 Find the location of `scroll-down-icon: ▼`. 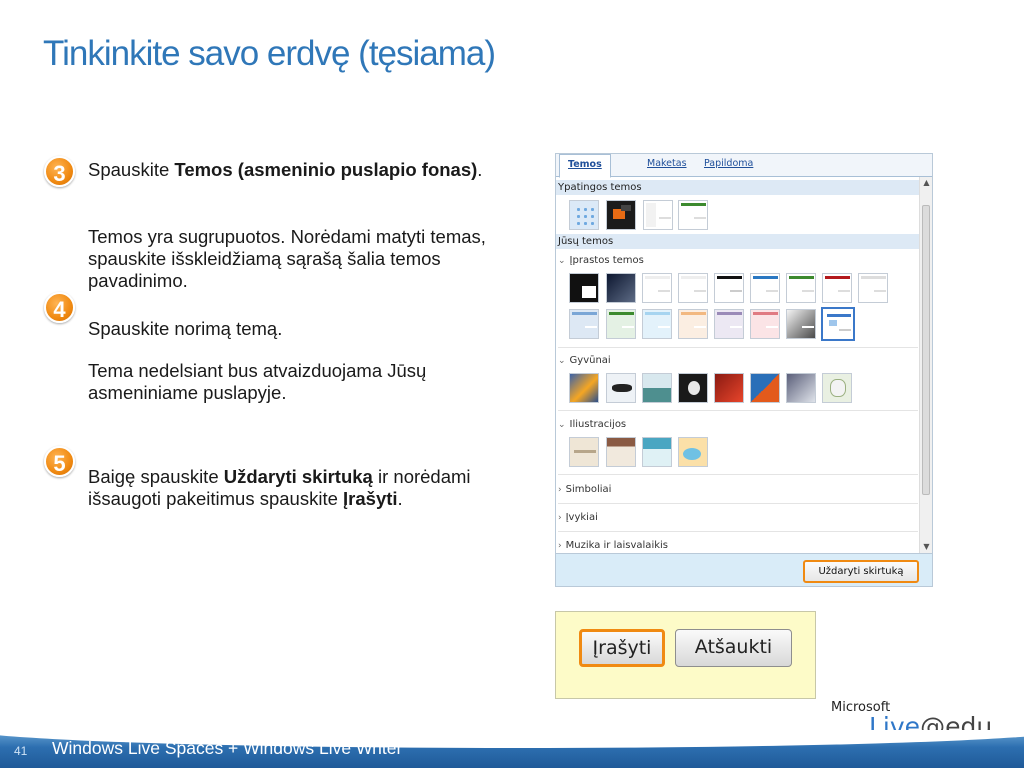

scroll-down-icon: ▼ is located at coordinates (926, 547).